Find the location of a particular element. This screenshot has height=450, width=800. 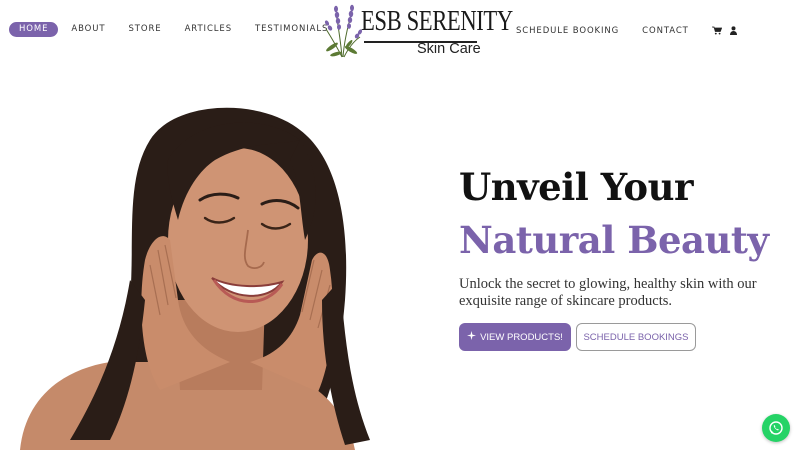

whatsapp-chat-button is located at coordinates (776, 428).